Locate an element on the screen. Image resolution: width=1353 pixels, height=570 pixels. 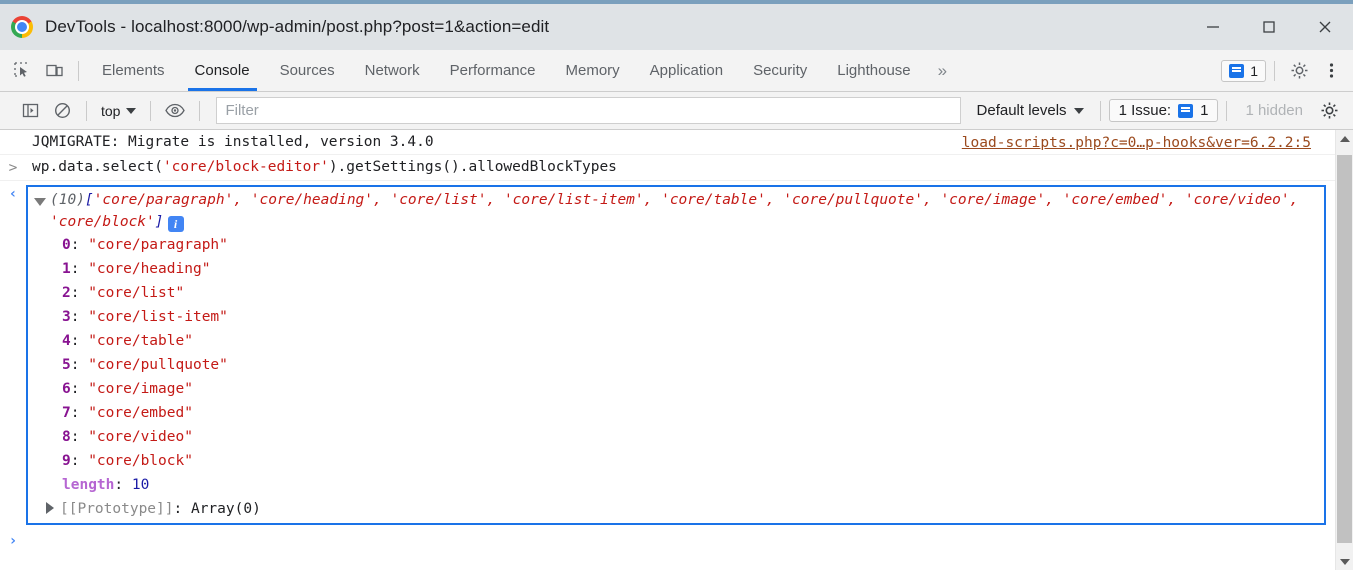
kebab-menu-icon is located at coordinates (1331, 71).